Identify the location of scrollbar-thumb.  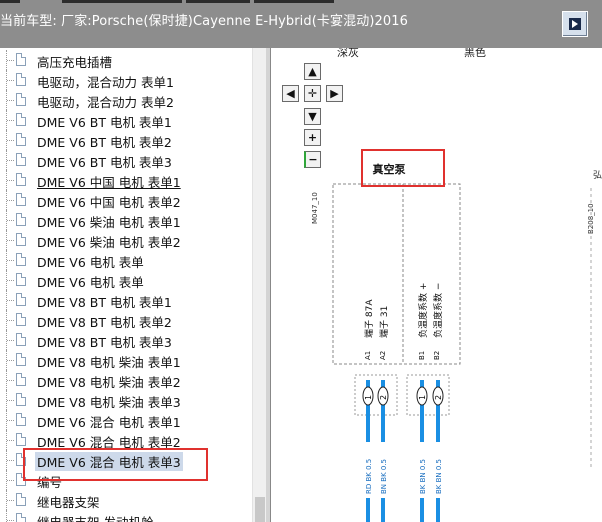
(260, 509).